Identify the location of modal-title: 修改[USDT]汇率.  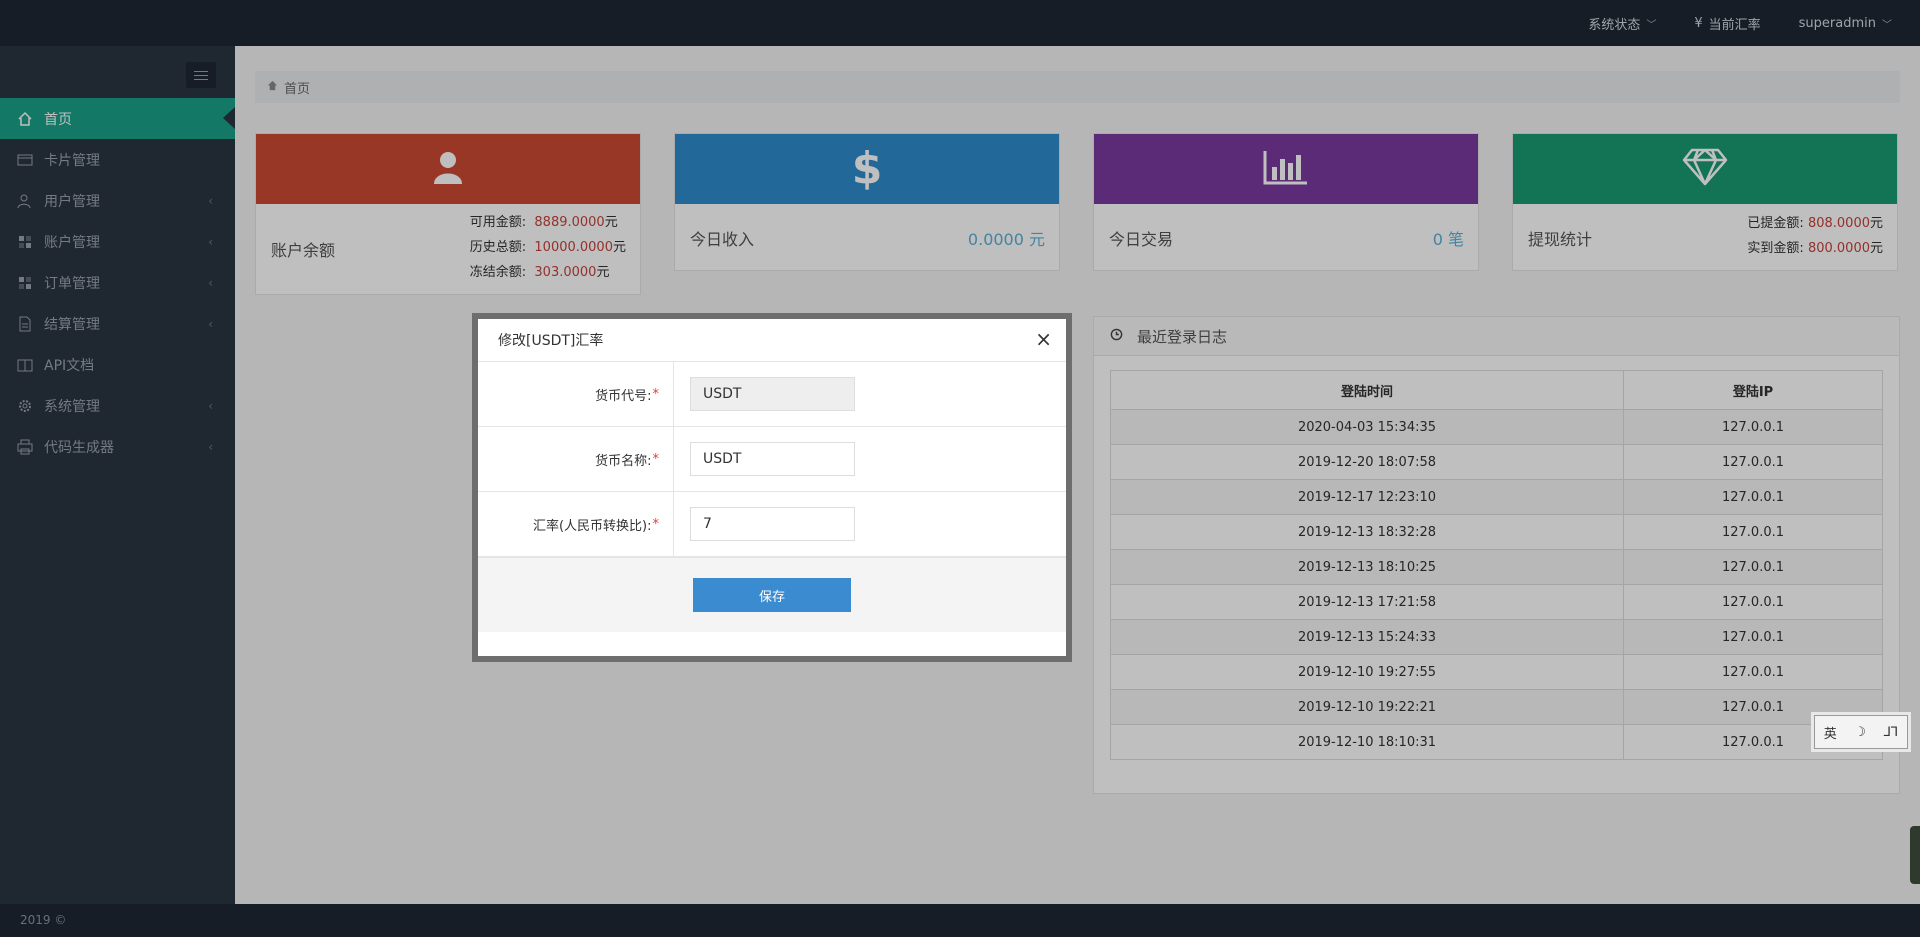
(551, 341).